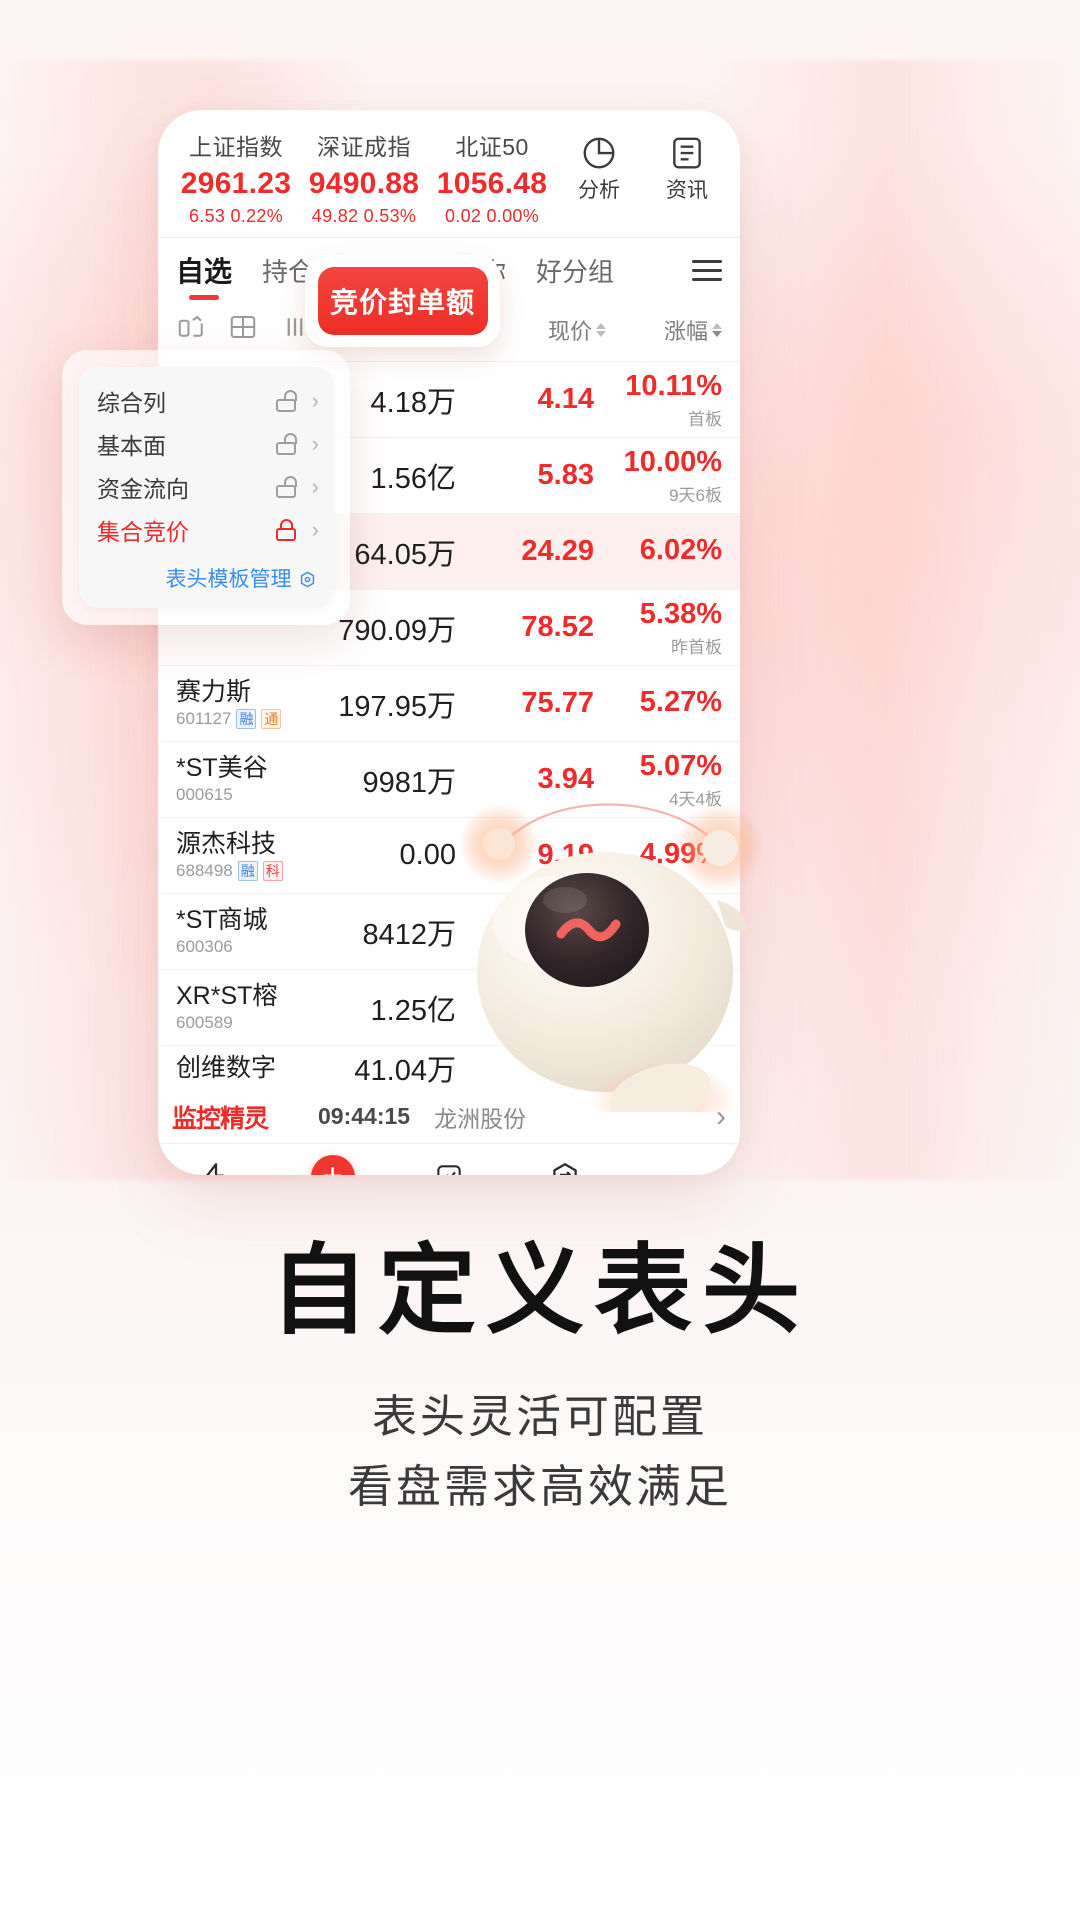 The image size is (1080, 1920). What do you see at coordinates (131, 445) in the screenshot?
I see `dropdown-label: 基本面` at bounding box center [131, 445].